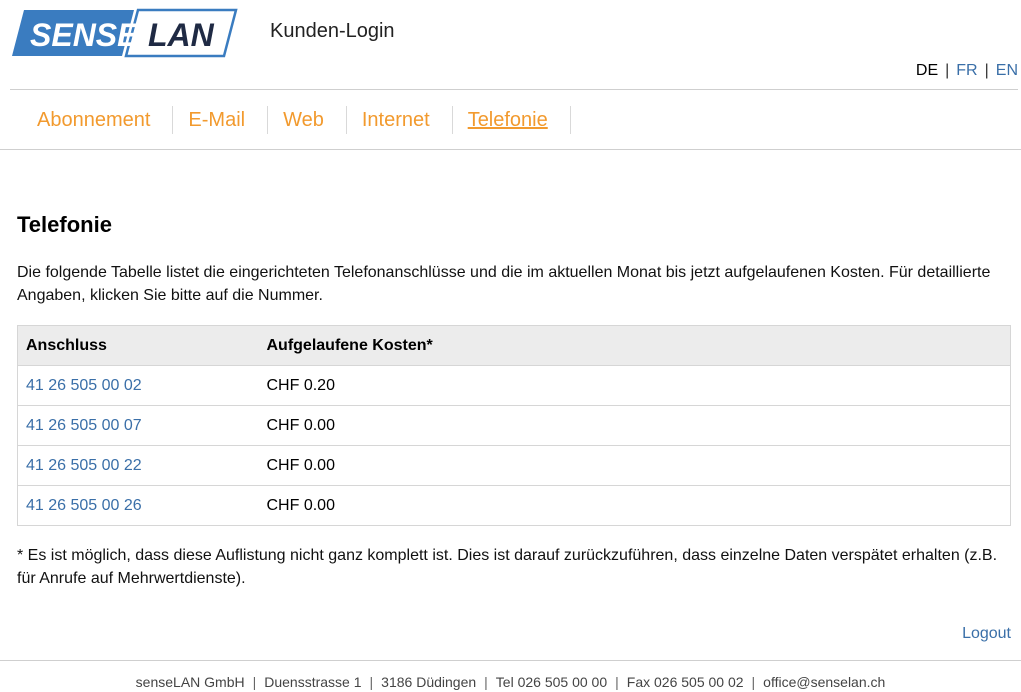 This screenshot has height=692, width=1021. I want to click on lang-current: DE, so click(927, 70).